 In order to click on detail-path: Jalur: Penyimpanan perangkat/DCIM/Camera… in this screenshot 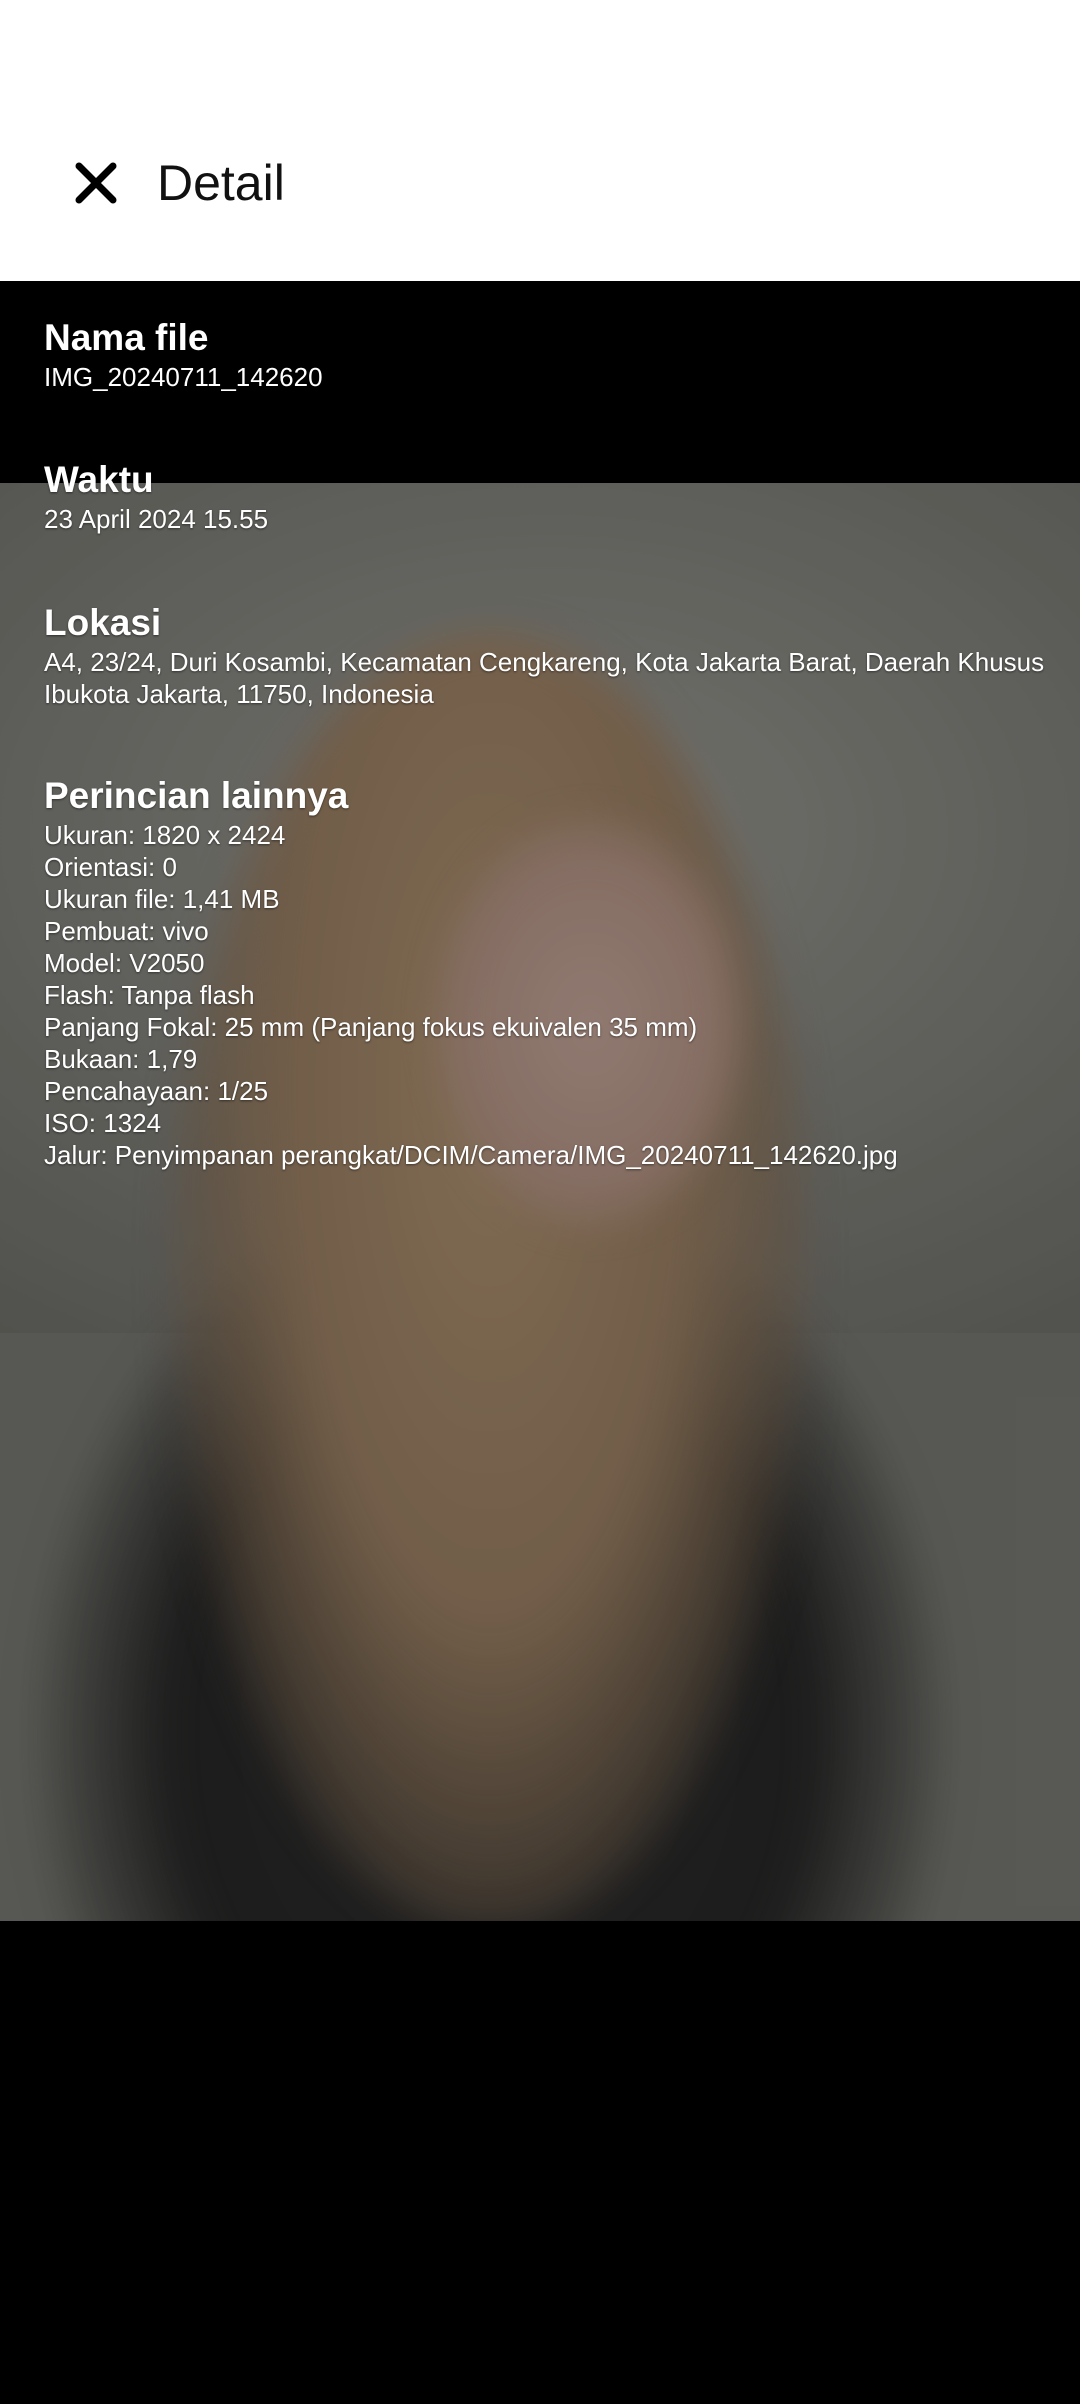, I will do `click(471, 1155)`.